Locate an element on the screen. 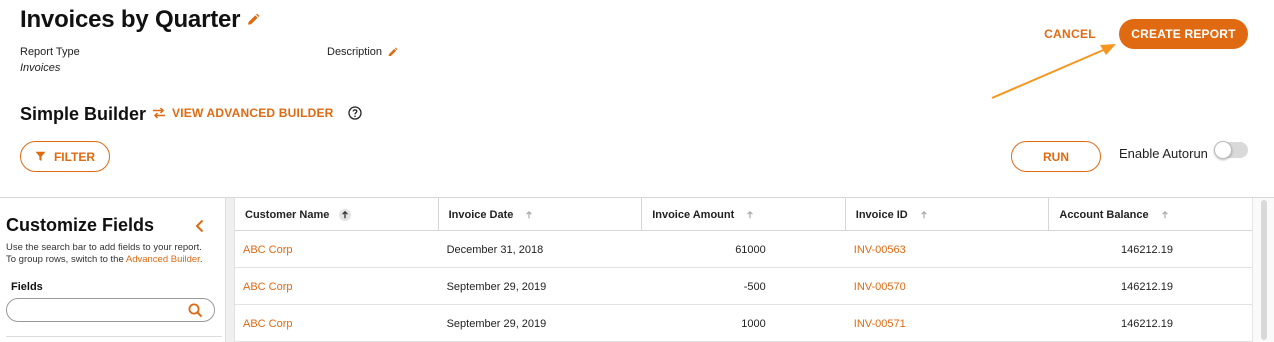  column-header-label: Invoice Amount is located at coordinates (693, 214).